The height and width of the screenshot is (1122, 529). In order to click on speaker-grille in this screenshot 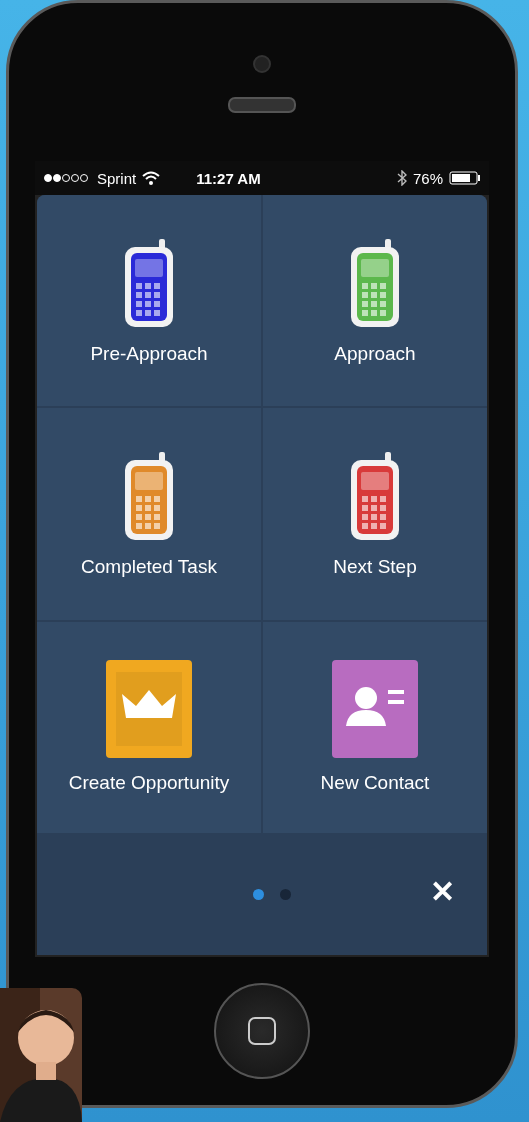, I will do `click(262, 105)`.